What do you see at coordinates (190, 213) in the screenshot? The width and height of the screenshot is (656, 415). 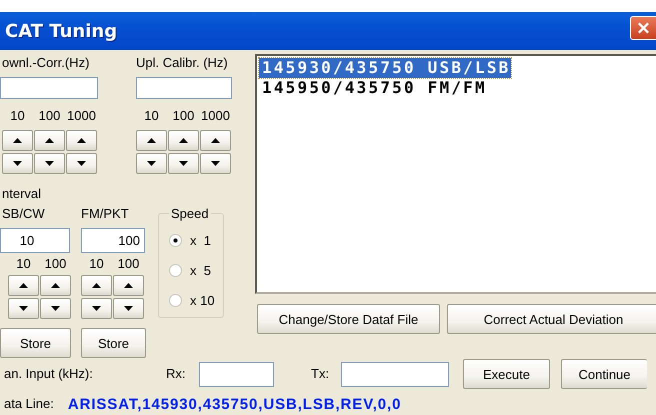 I see `group-label: Speed` at bounding box center [190, 213].